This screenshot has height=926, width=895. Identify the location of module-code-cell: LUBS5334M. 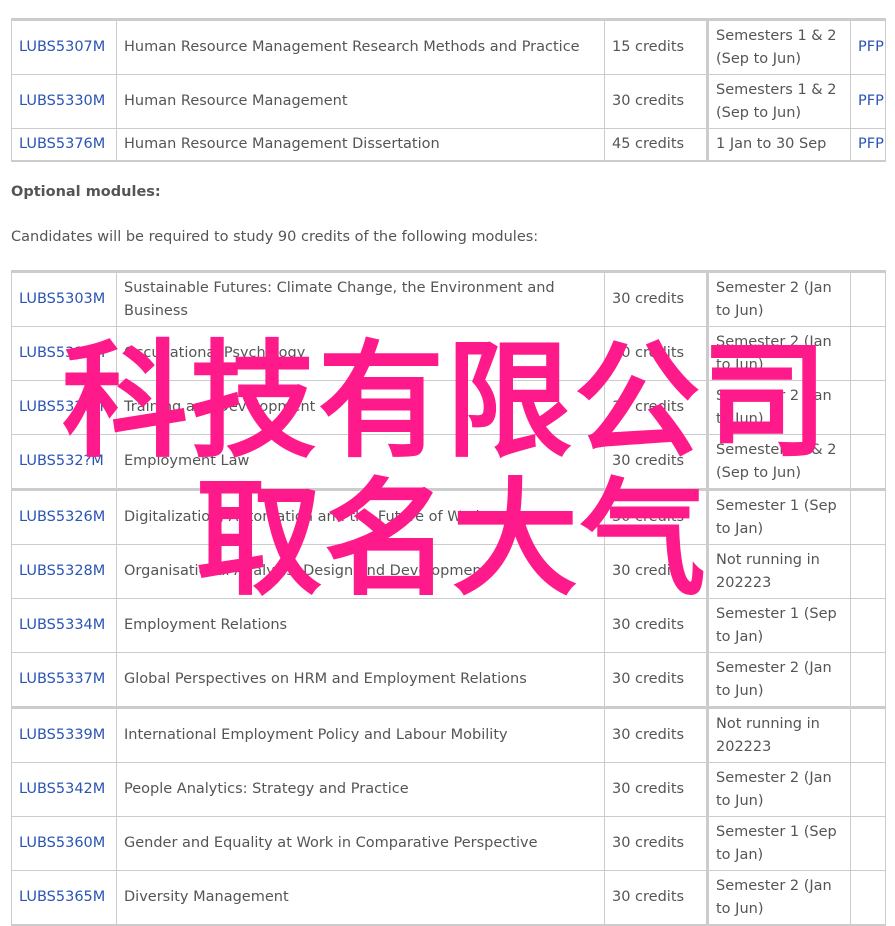
(64, 625).